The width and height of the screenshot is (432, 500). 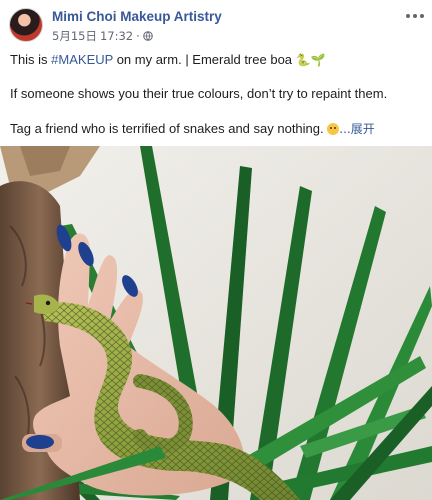 What do you see at coordinates (82, 59) in the screenshot?
I see `hashtag-link: #MAKEUP` at bounding box center [82, 59].